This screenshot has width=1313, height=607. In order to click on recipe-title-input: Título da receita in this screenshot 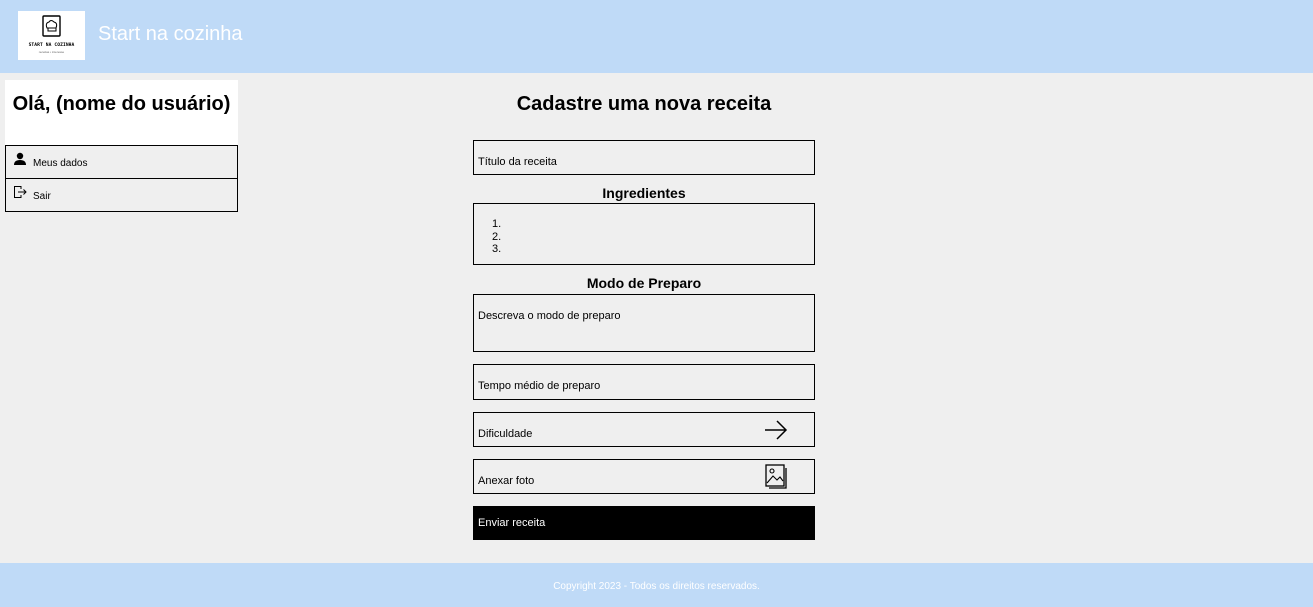, I will do `click(644, 157)`.